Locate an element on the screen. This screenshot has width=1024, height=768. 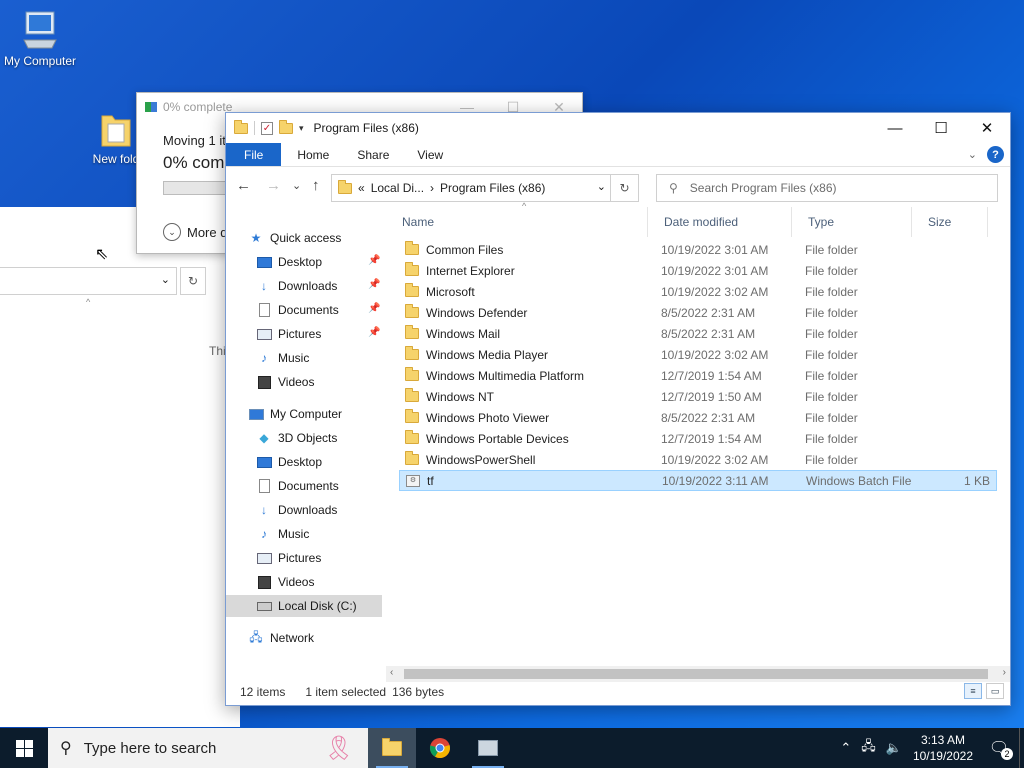
sidebar-item-local-disk: Local Disk (C:) is located at coordinates (304, 606).